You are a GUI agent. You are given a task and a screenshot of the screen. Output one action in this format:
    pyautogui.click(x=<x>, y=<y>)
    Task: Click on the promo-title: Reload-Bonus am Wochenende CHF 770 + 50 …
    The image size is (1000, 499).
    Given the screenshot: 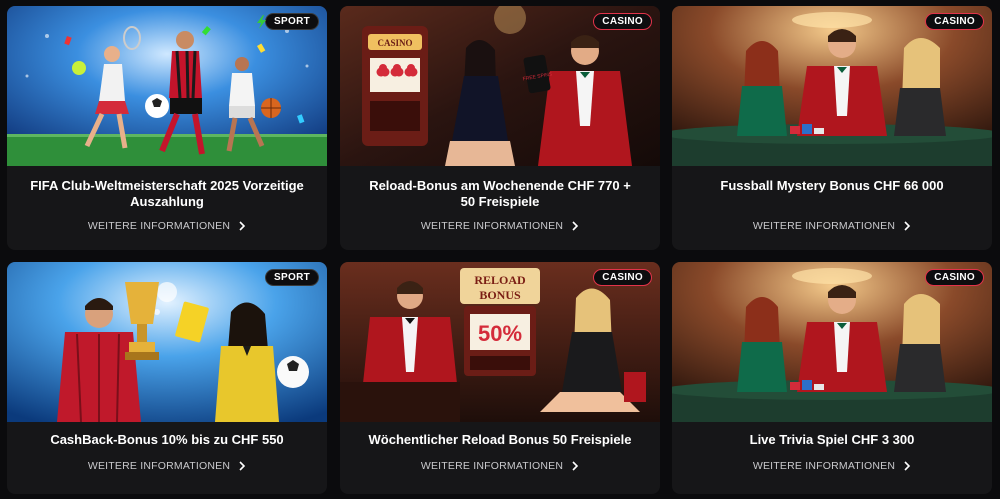 What is the action you would take?
    pyautogui.click(x=500, y=193)
    